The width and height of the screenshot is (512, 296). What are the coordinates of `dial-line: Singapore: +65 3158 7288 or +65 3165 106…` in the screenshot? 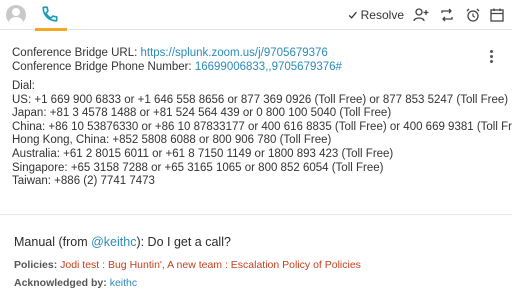 It's located at (198, 167).